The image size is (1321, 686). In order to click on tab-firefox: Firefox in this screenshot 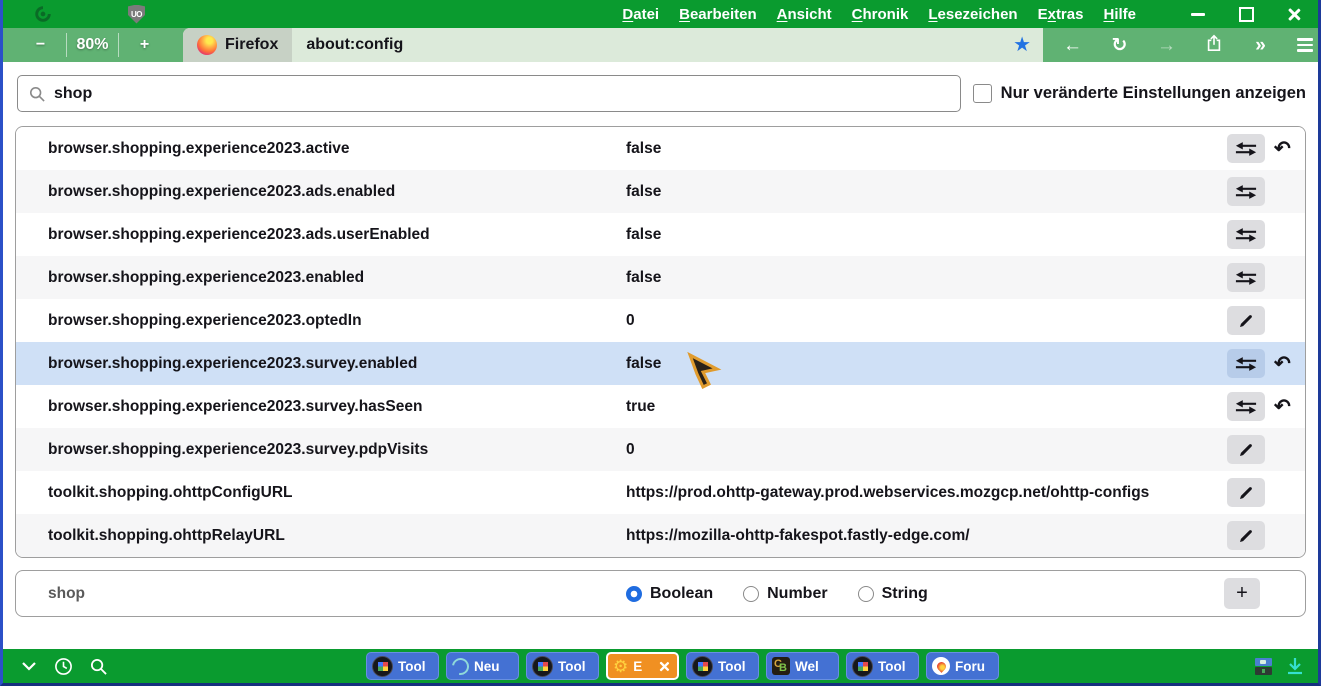, I will do `click(238, 45)`.